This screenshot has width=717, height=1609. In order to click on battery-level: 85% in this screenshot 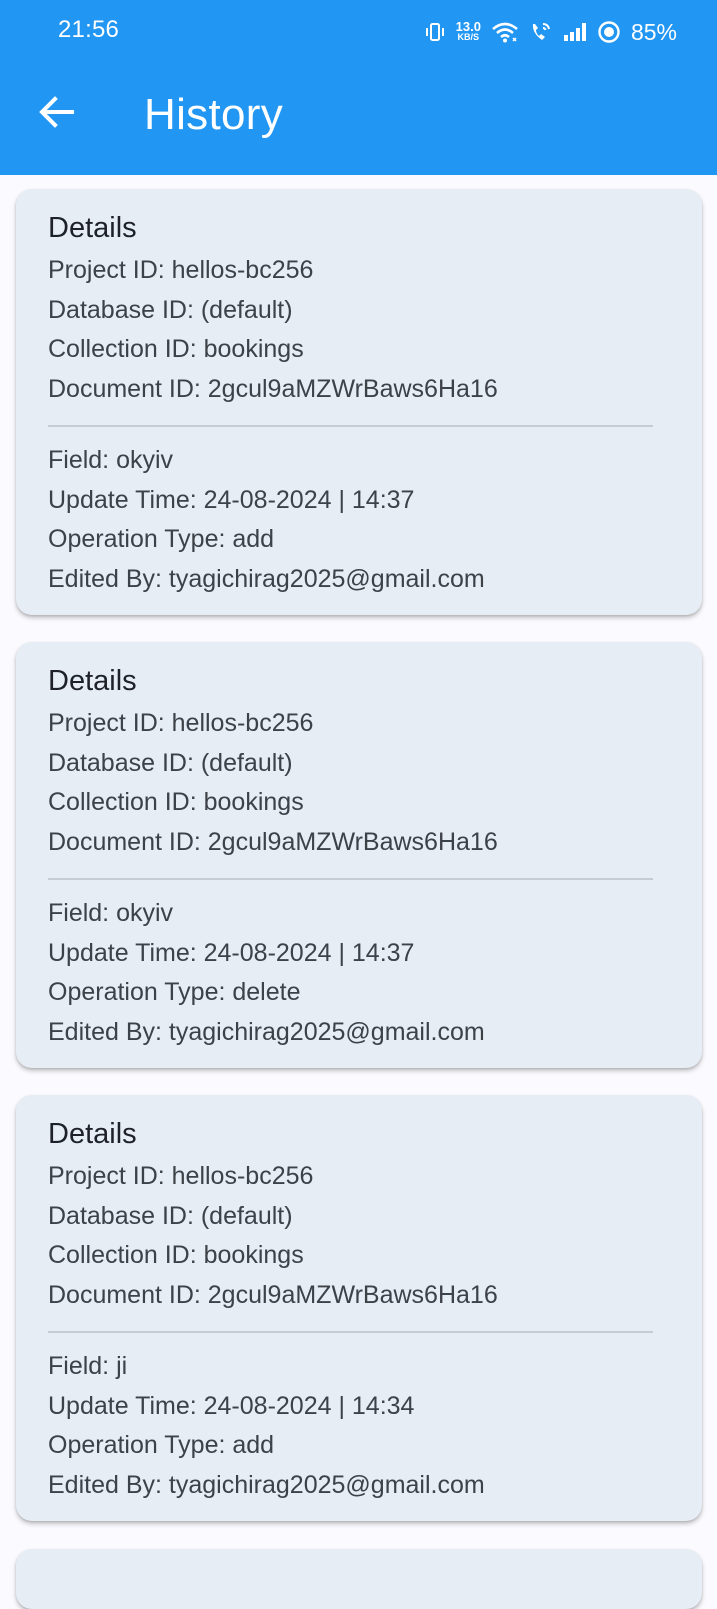, I will do `click(653, 31)`.